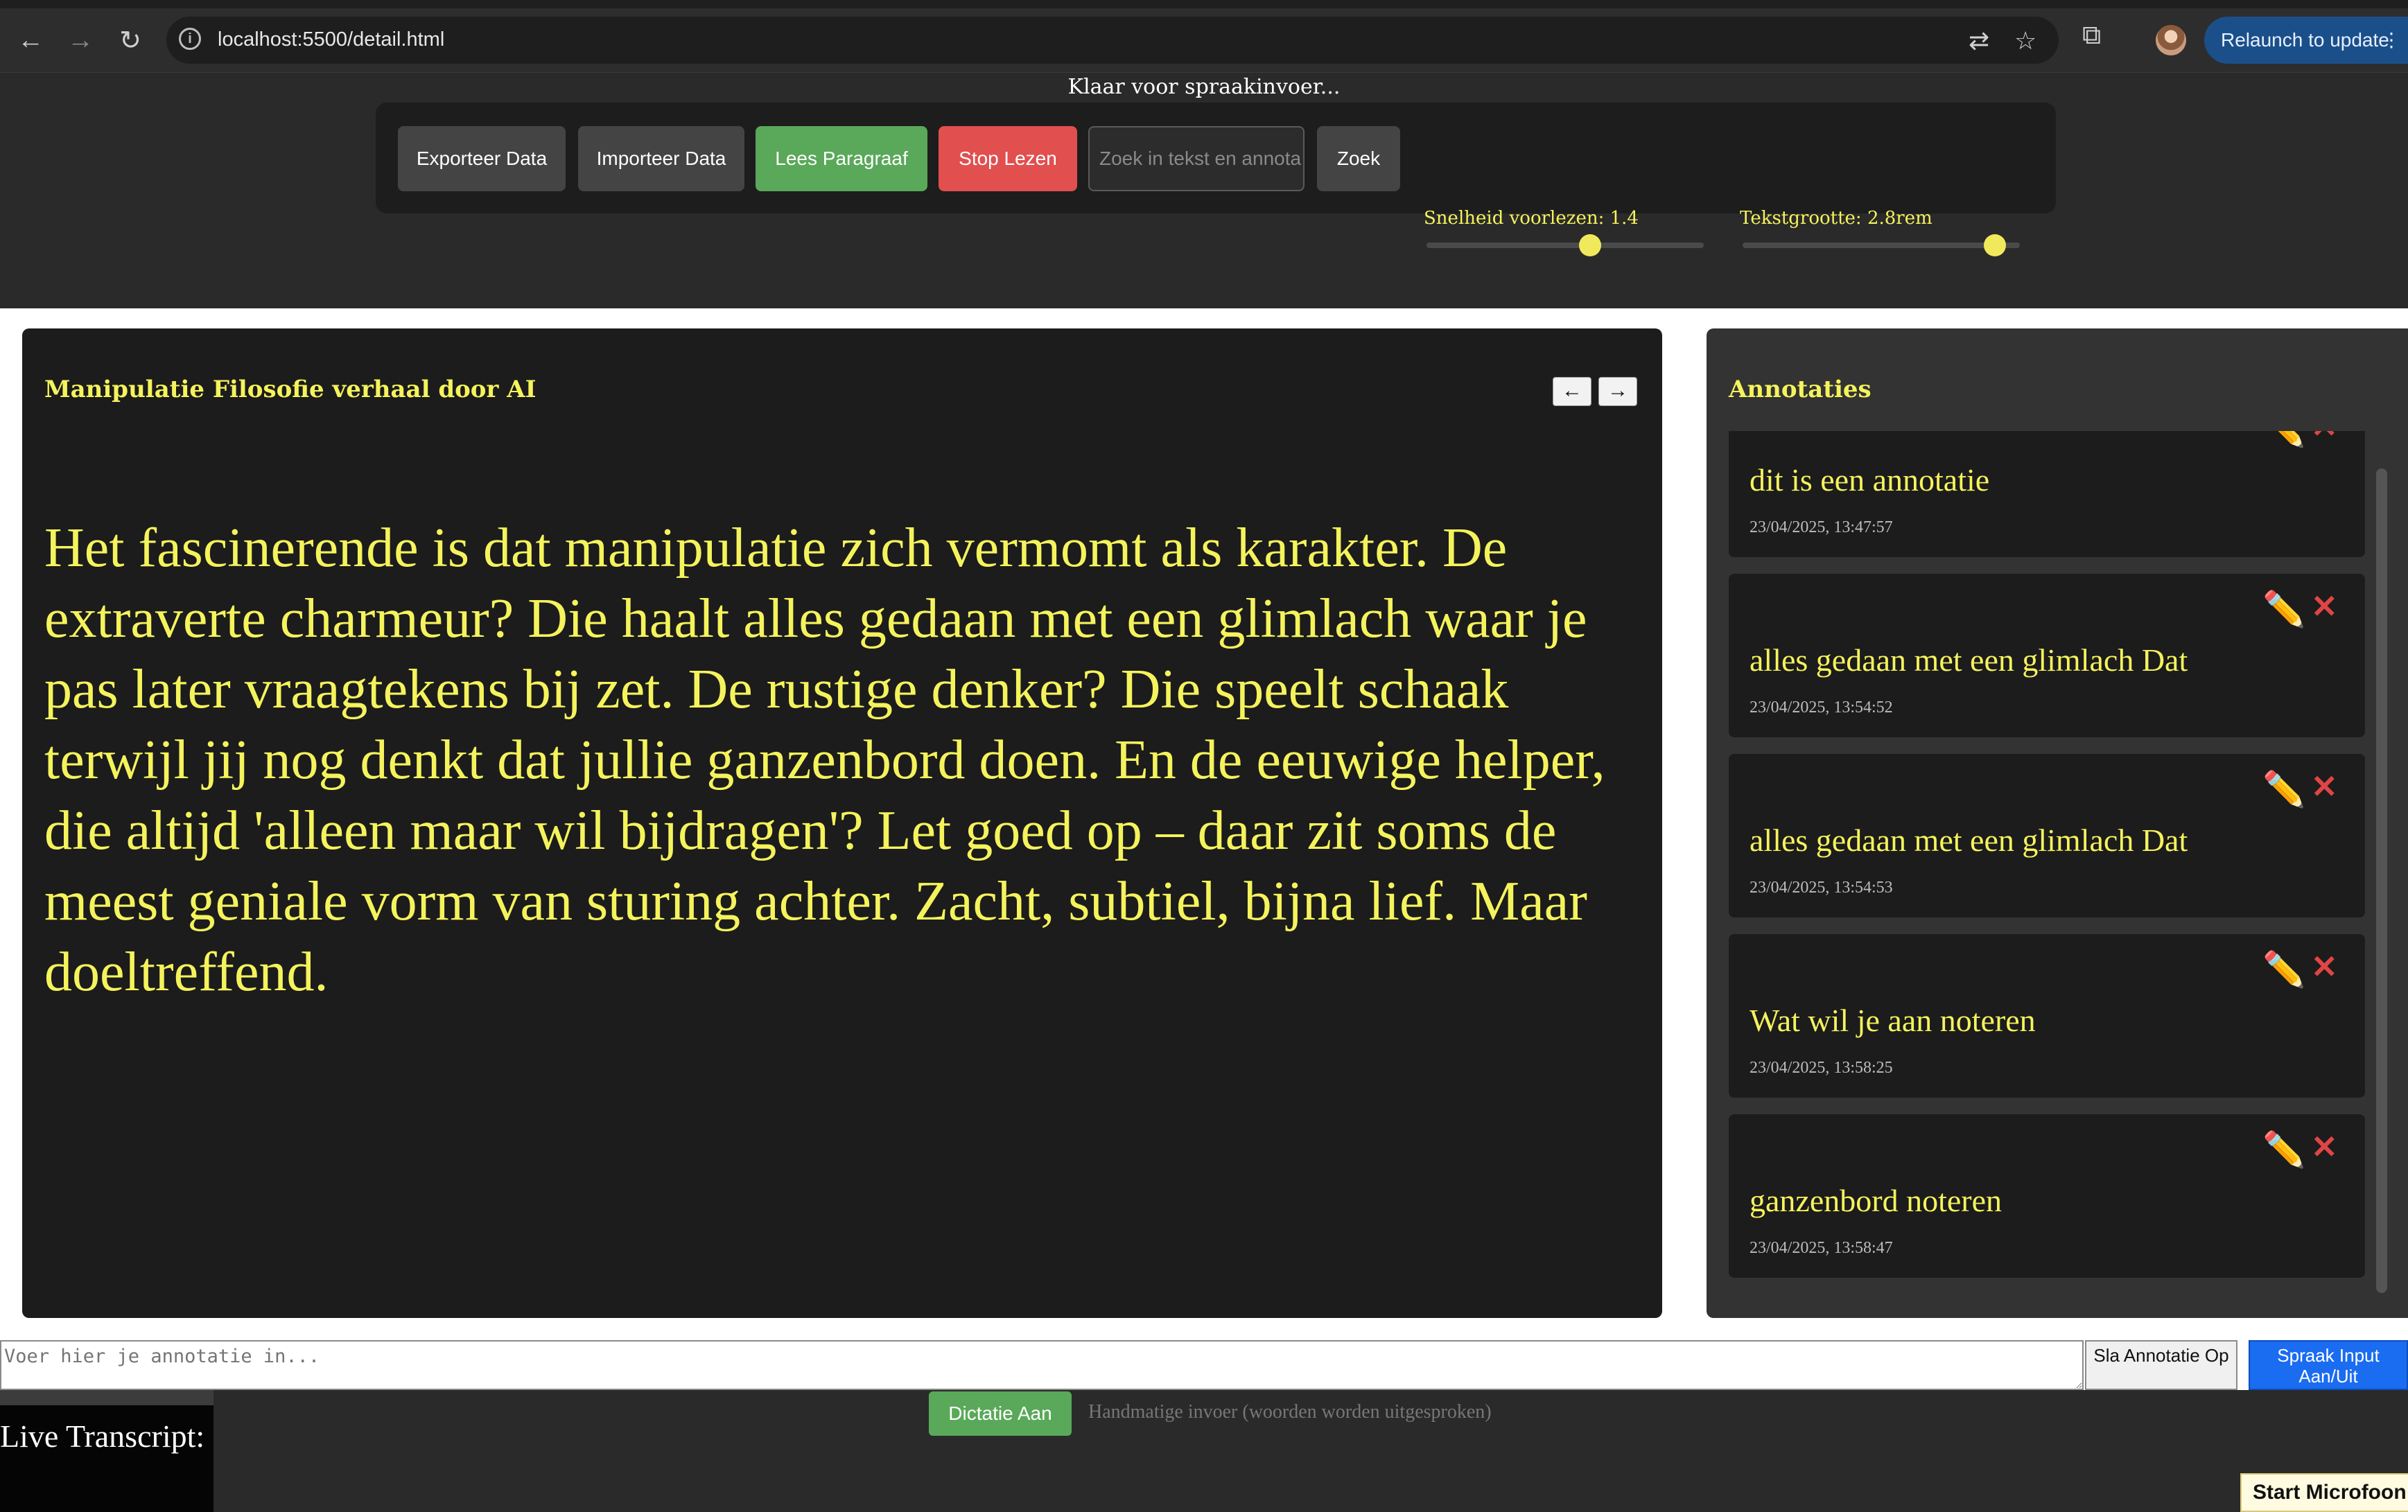 The width and height of the screenshot is (2408, 1512). I want to click on live-transcript-label: Live Transcript:, so click(102, 1436).